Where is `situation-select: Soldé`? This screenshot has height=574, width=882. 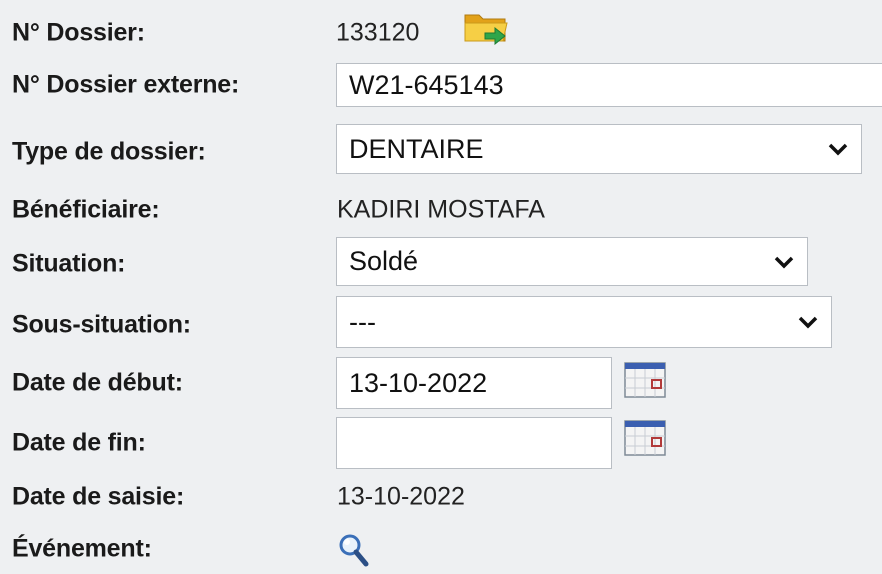
situation-select: Soldé is located at coordinates (572, 261).